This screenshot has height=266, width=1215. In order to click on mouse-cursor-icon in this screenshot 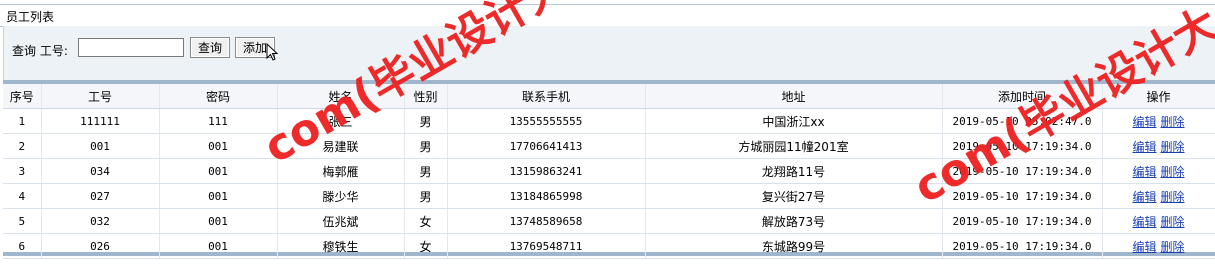, I will do `click(272, 52)`.